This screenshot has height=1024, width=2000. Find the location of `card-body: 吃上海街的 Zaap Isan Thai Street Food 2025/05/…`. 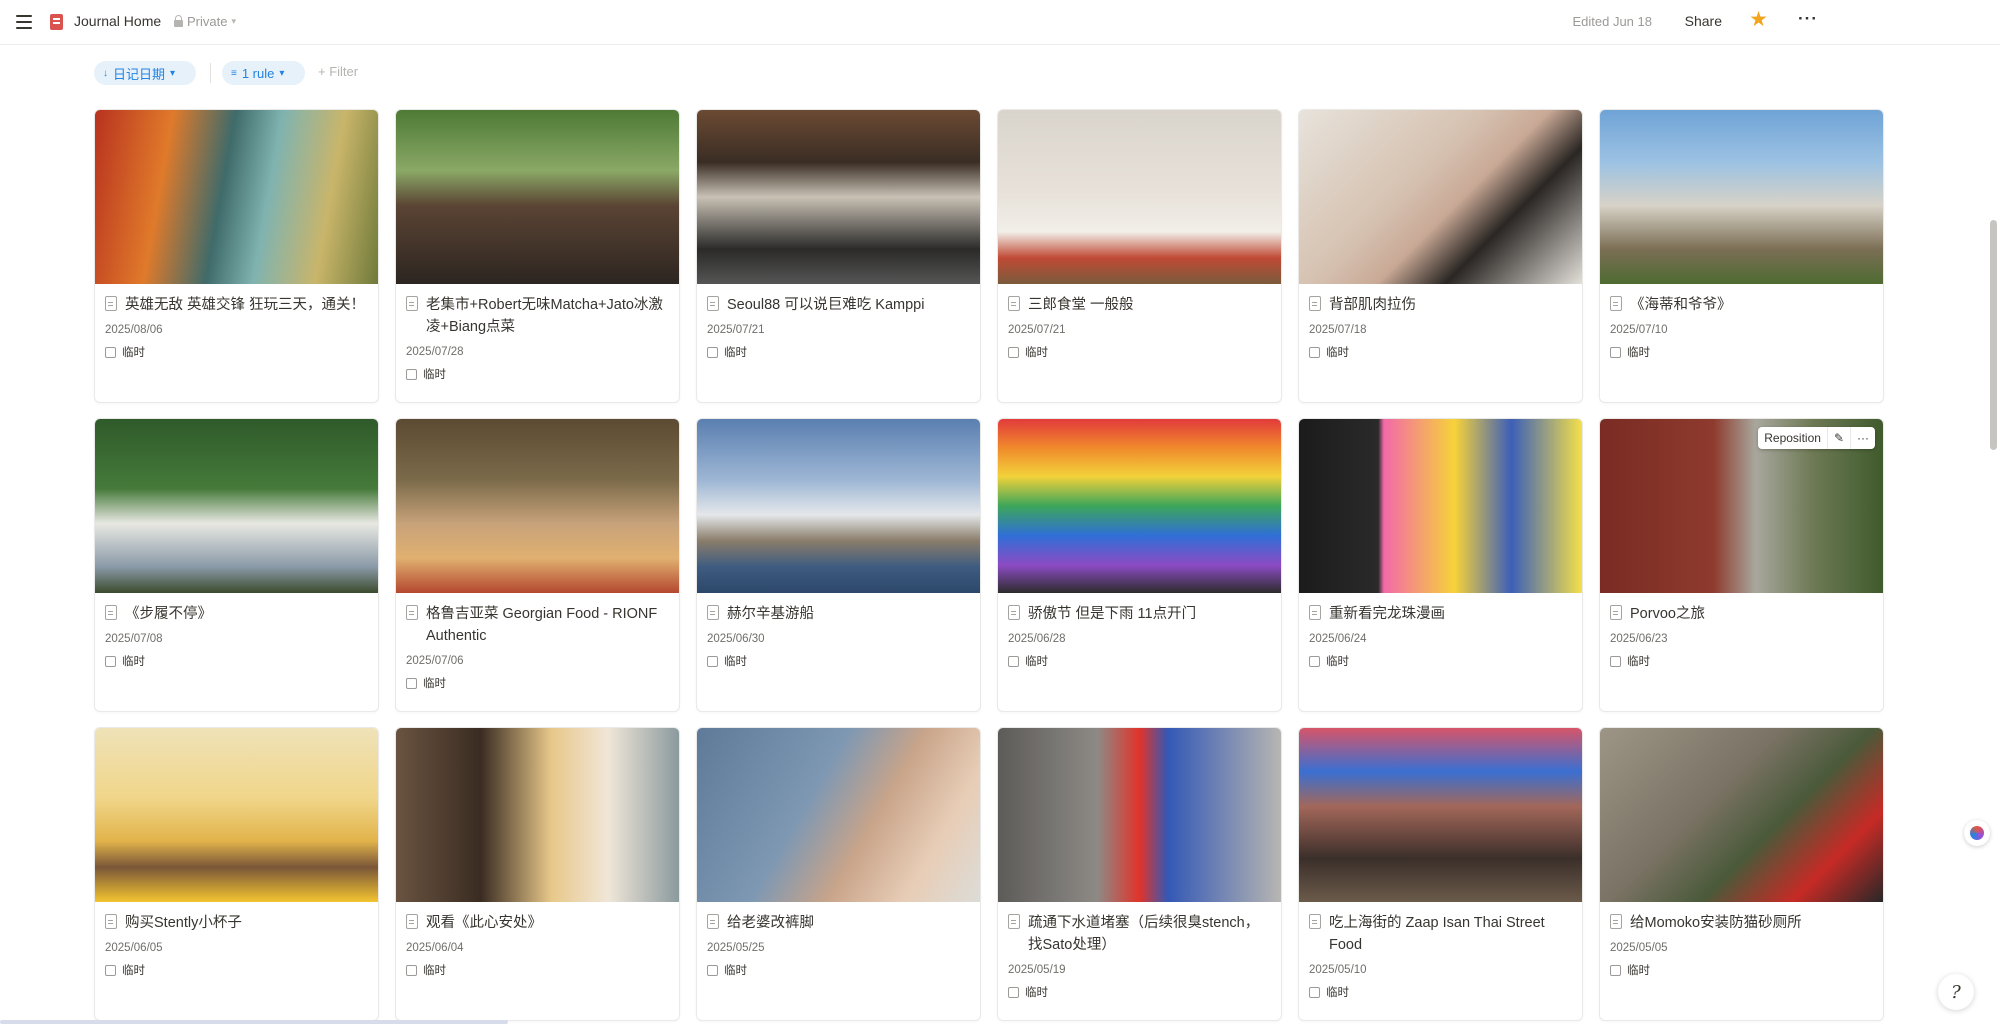

card-body: 吃上海街的 Zaap Isan Thai Street Food 2025/05/… is located at coordinates (1440, 951).